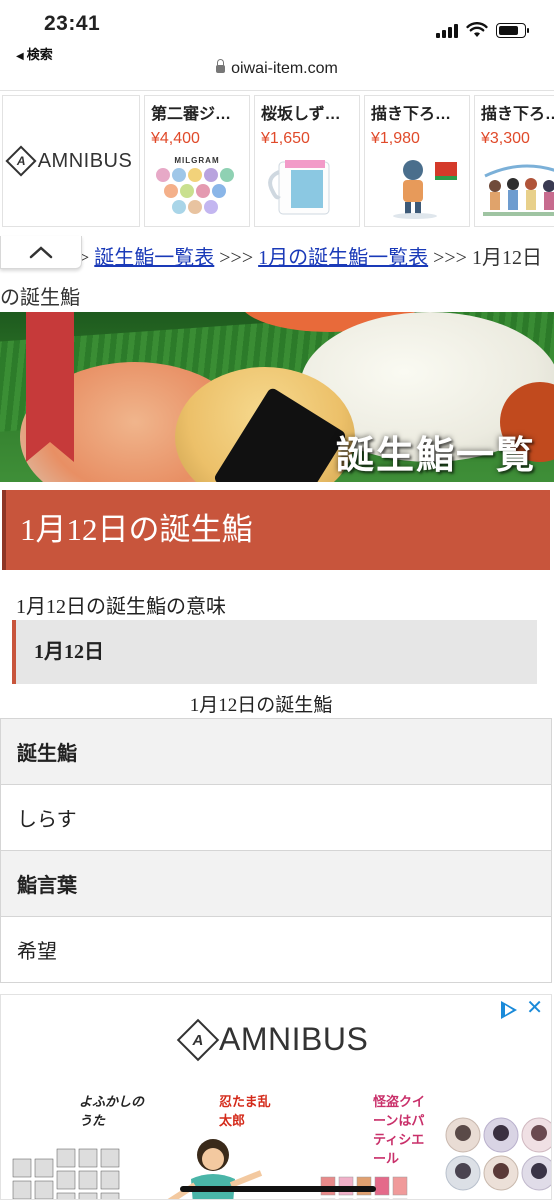 The width and height of the screenshot is (554, 1200). What do you see at coordinates (505, 138) in the screenshot?
I see `ad-product-price: ¥3,300` at bounding box center [505, 138].